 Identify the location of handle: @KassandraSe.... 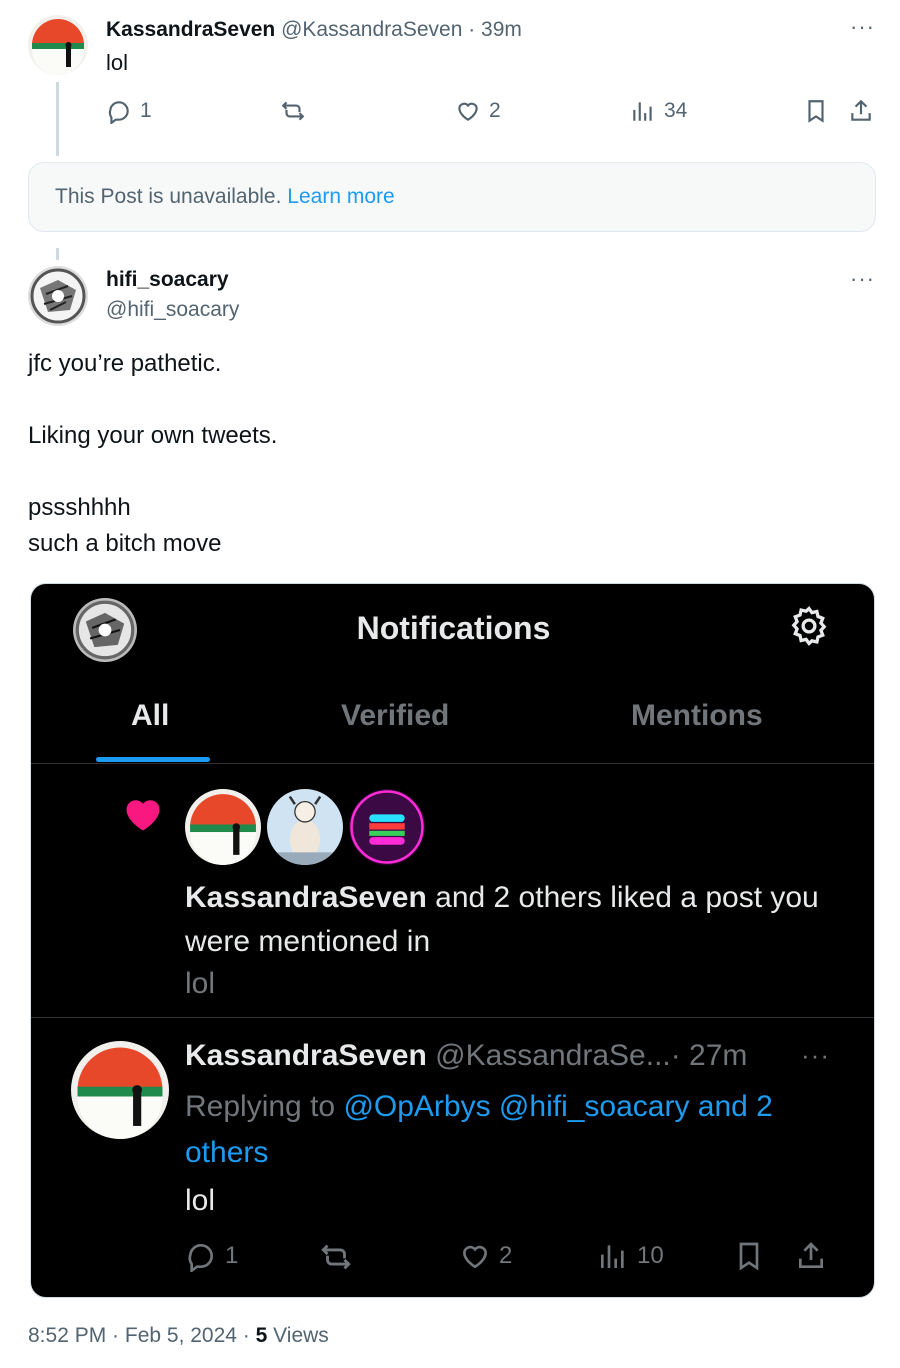
(553, 1055).